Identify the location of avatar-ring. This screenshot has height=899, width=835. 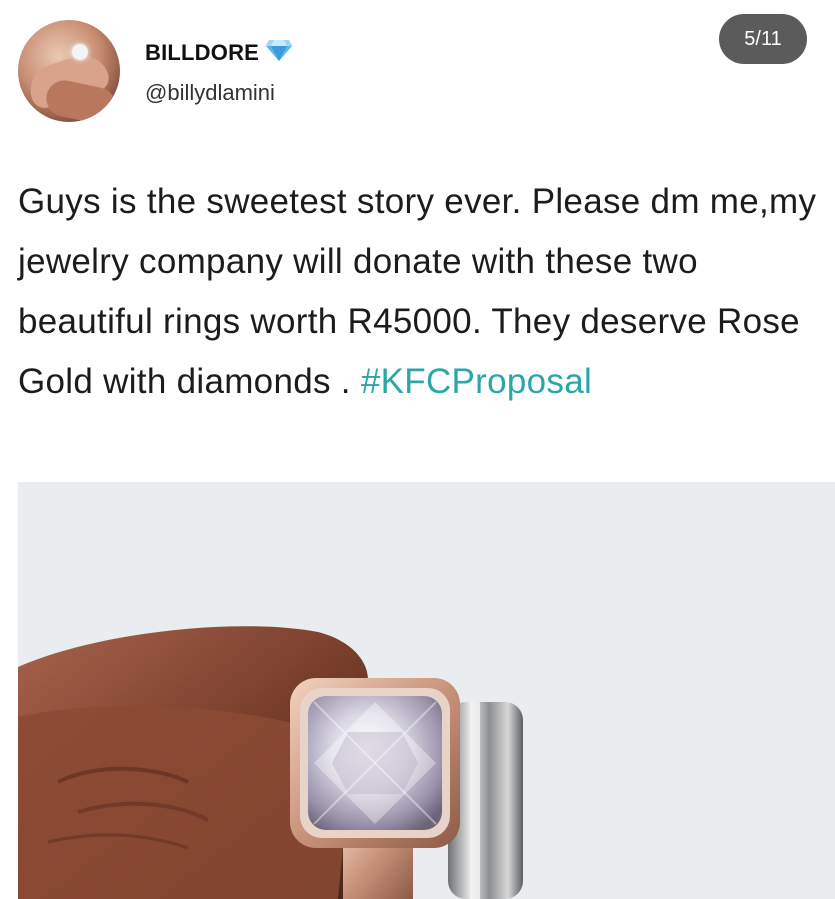
(80, 52).